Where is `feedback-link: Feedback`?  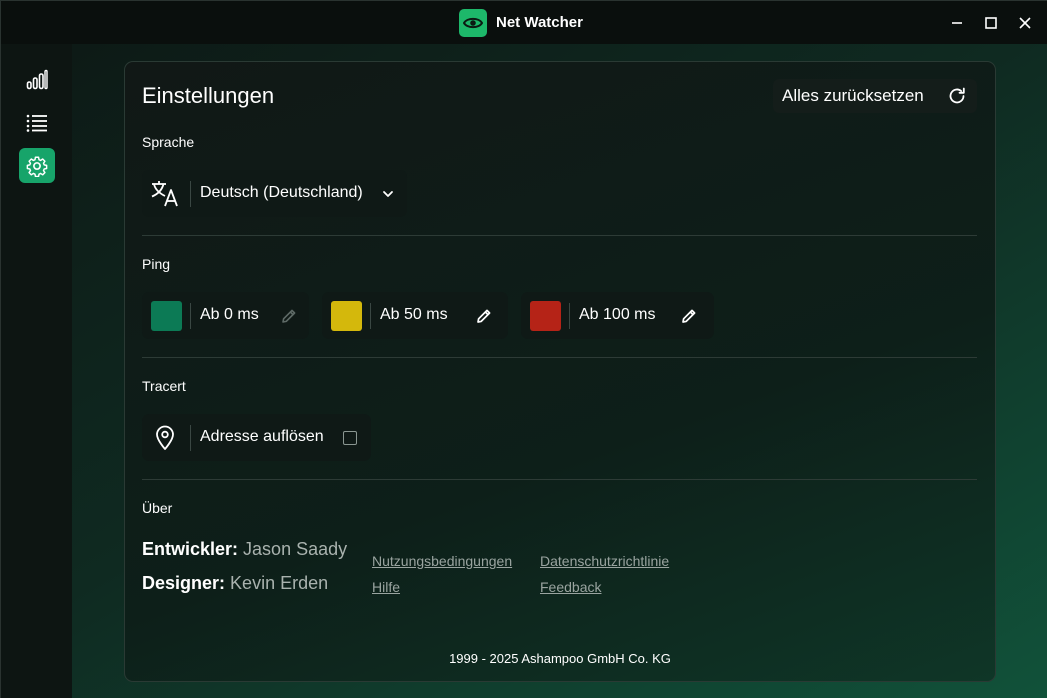
feedback-link: Feedback is located at coordinates (570, 587).